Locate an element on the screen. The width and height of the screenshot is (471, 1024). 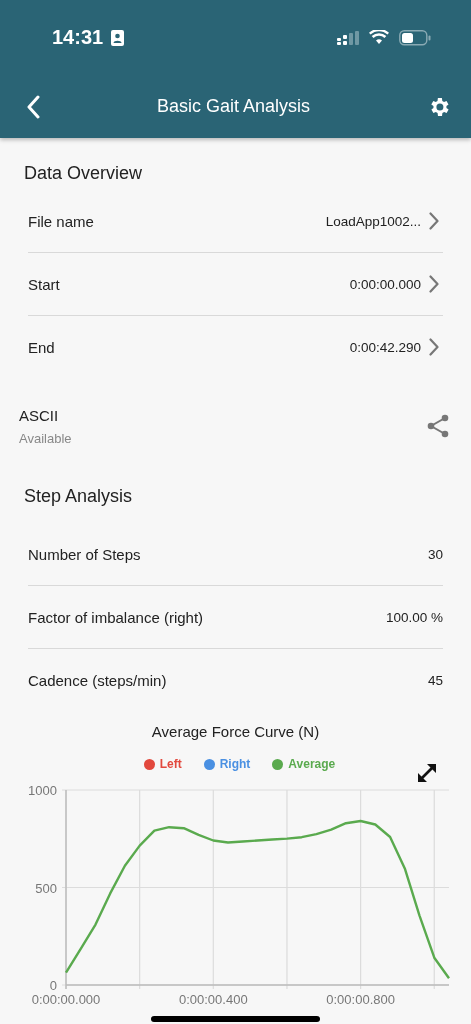
share-button is located at coordinates (438, 425).